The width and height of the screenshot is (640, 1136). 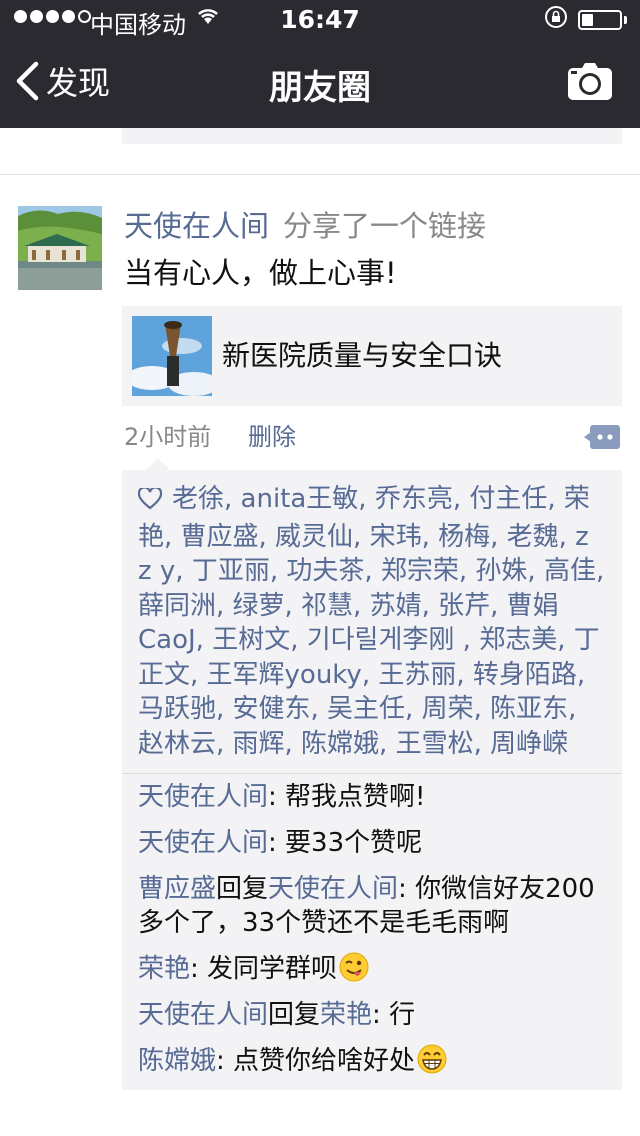 I want to click on comment-item: 天使在人间回复荣艳: 行, so click(x=373, y=1015).